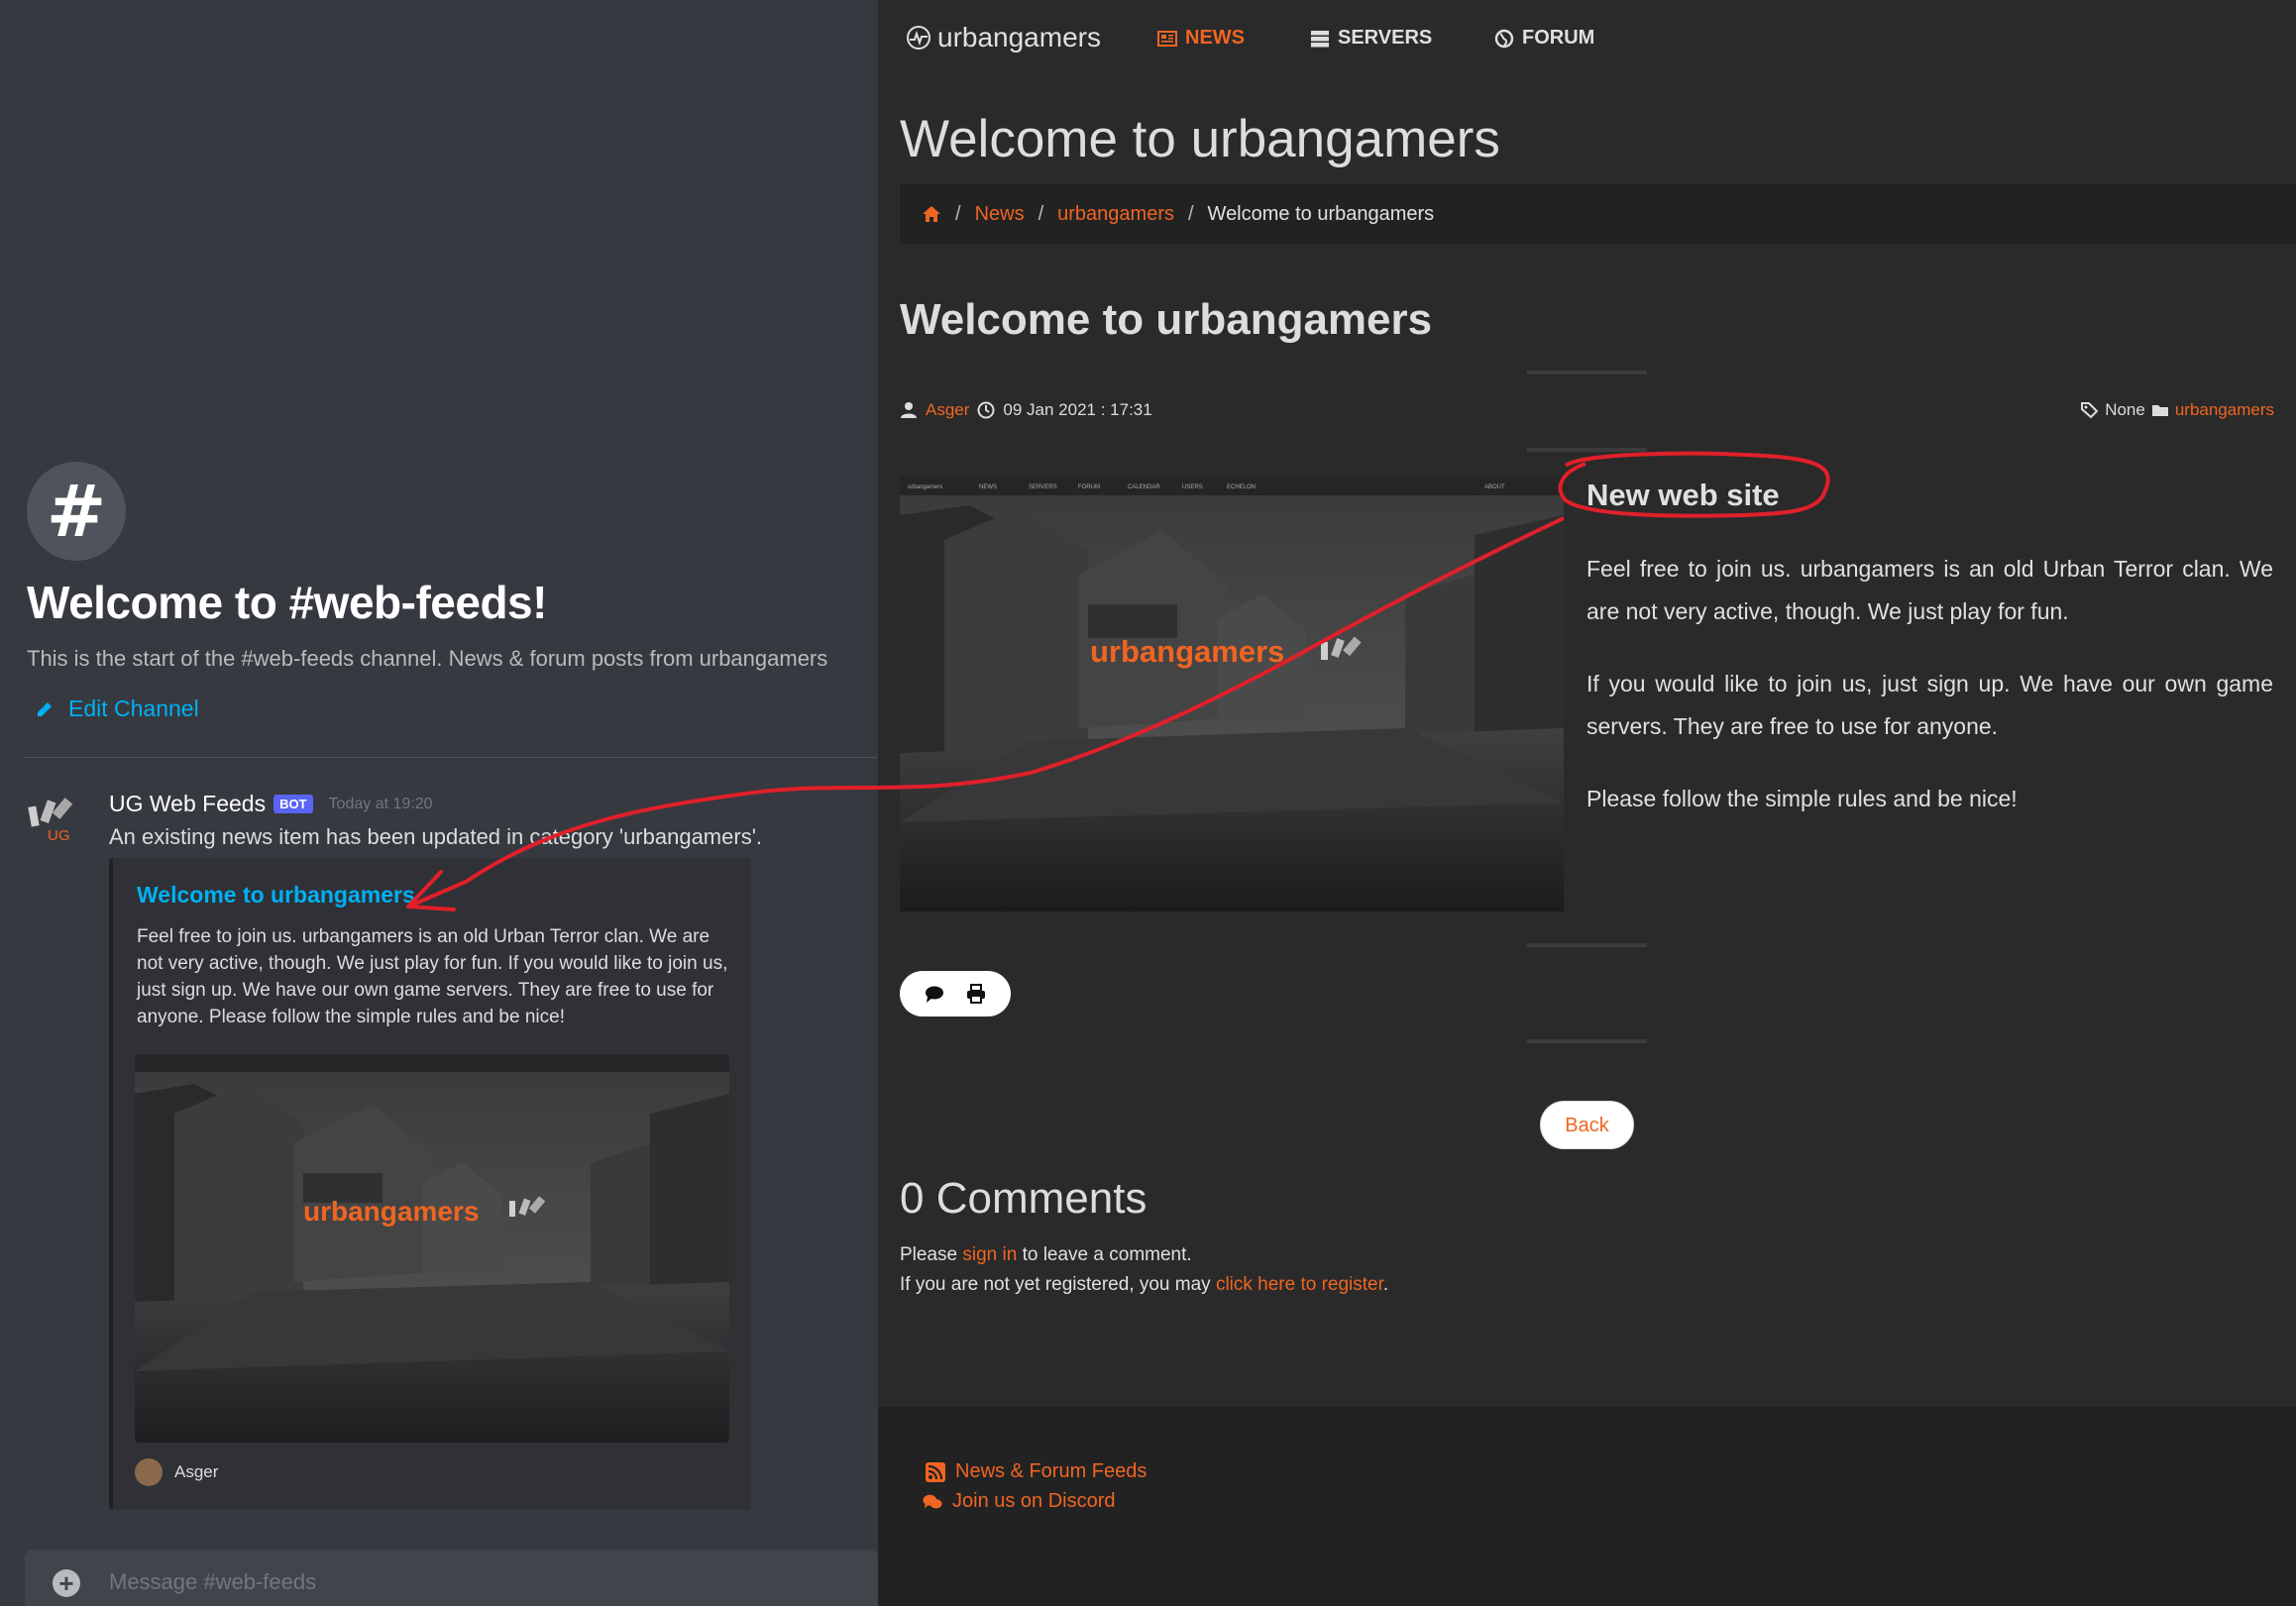 The width and height of the screenshot is (2296, 1606). What do you see at coordinates (133, 708) in the screenshot?
I see `edit-channel-label: Edit Channel` at bounding box center [133, 708].